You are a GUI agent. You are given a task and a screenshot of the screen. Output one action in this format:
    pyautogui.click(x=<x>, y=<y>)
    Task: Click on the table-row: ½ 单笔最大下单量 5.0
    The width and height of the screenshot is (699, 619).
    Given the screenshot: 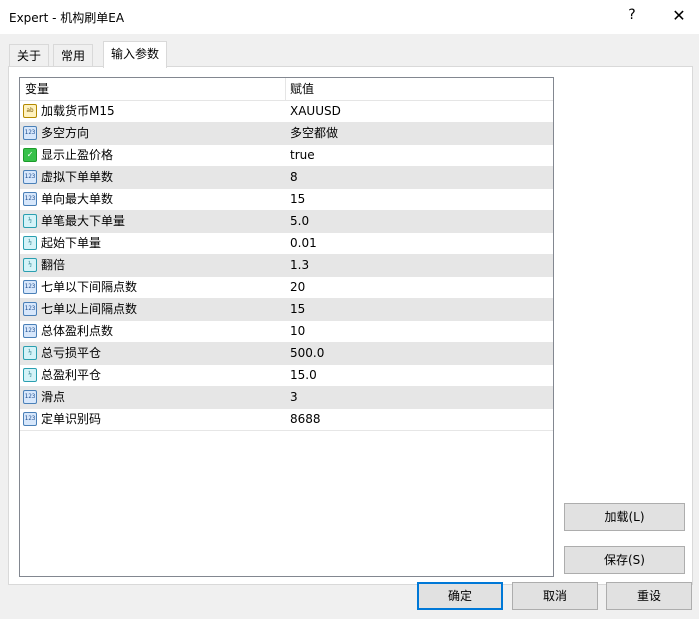 What is the action you would take?
    pyautogui.click(x=286, y=222)
    